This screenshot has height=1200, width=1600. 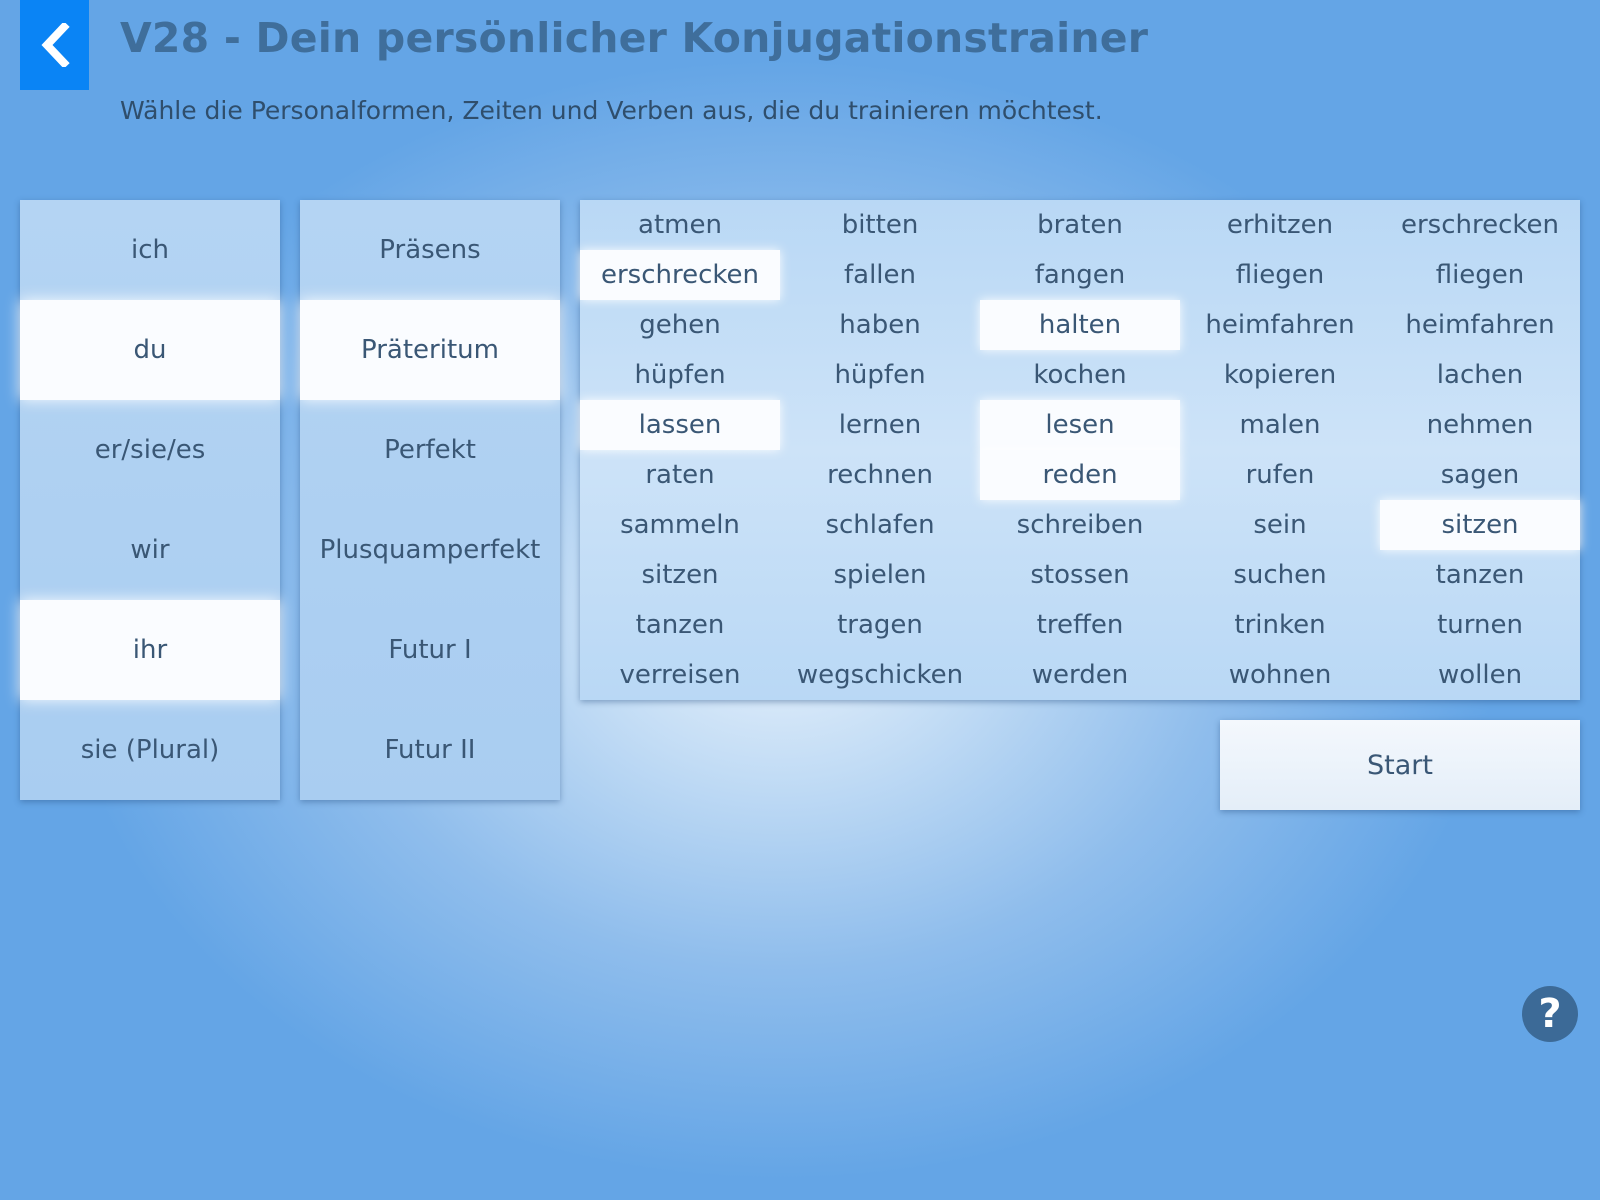 What do you see at coordinates (1280, 525) in the screenshot?
I see `verb-option: sein` at bounding box center [1280, 525].